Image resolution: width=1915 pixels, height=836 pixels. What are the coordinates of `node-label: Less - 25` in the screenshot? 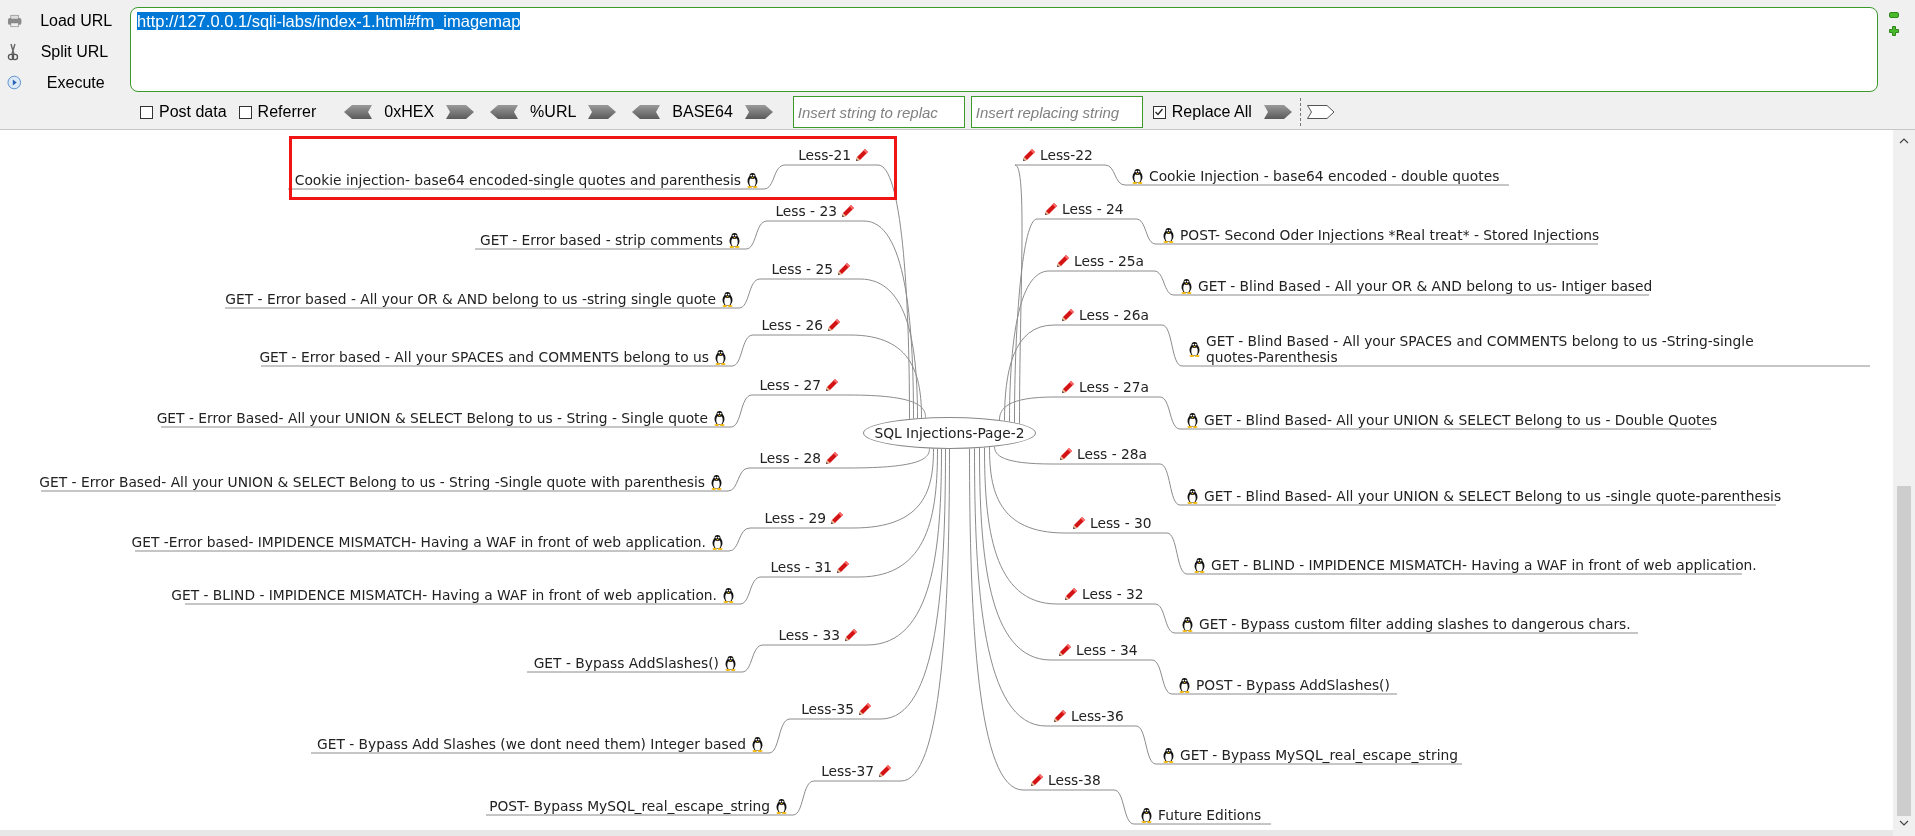 It's located at (802, 268).